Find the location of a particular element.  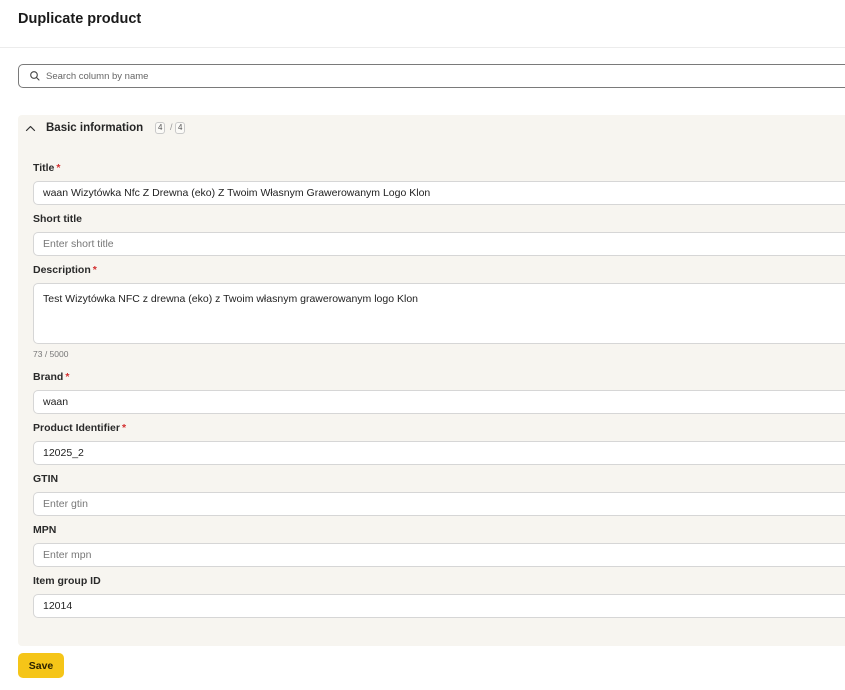

search-input is located at coordinates (436, 76).